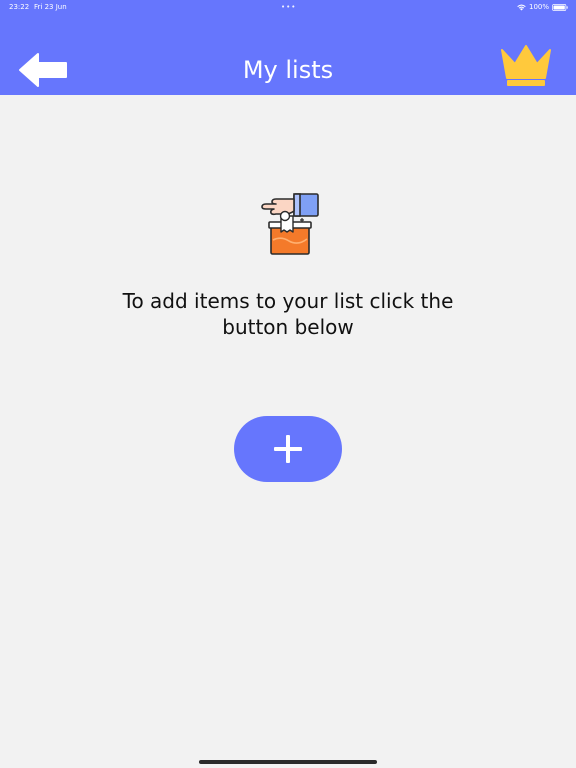  I want to click on add-item-button, so click(288, 449).